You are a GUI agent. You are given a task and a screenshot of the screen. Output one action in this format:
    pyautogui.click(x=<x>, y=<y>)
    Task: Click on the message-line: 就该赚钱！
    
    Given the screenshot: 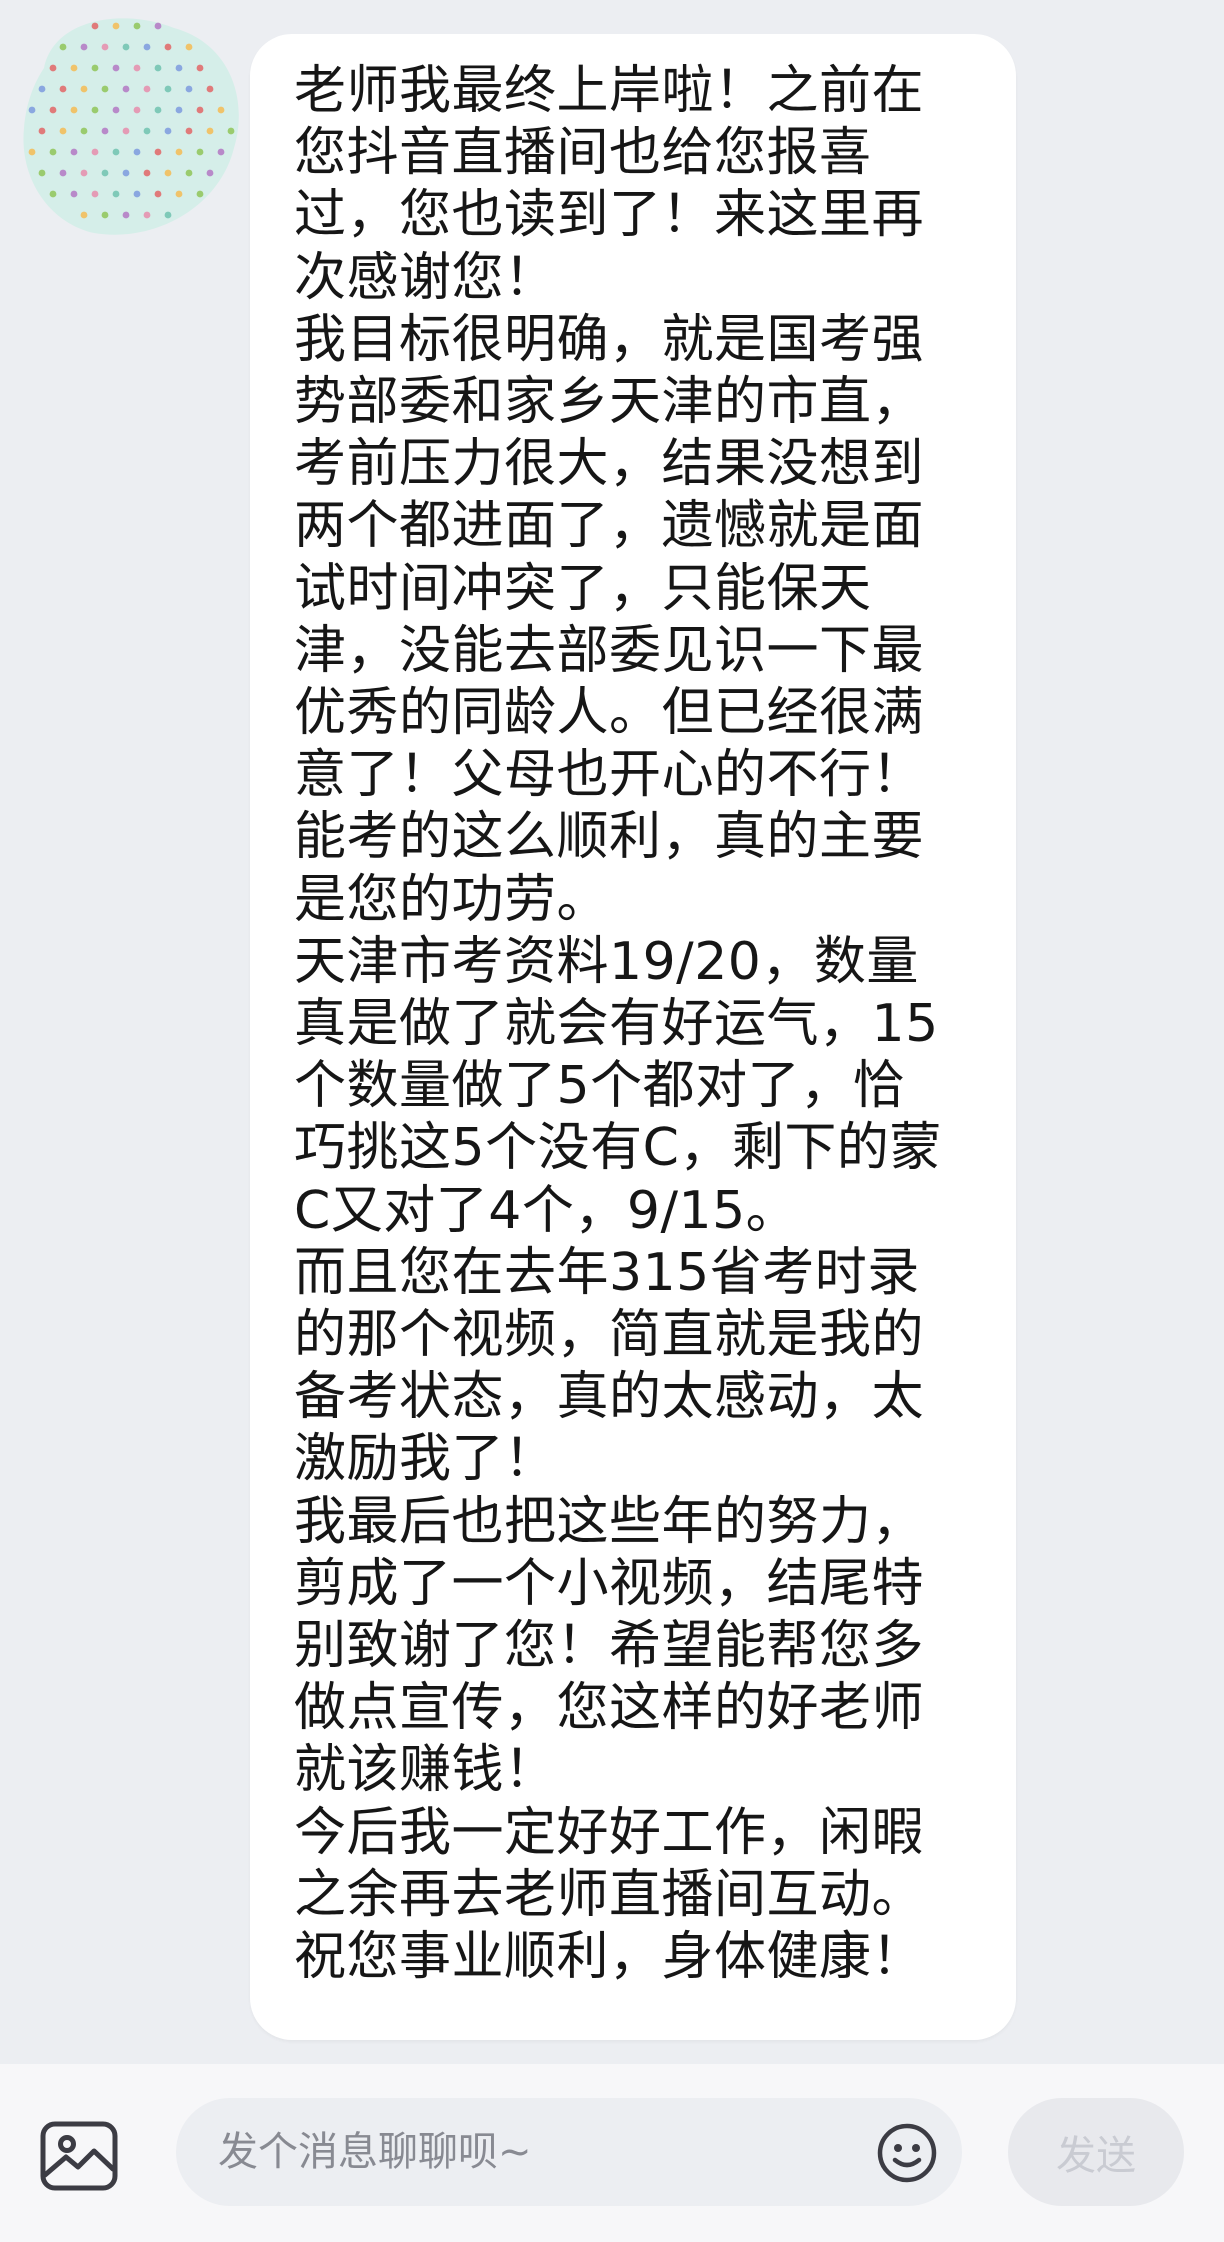 What is the action you would take?
    pyautogui.click(x=425, y=1770)
    